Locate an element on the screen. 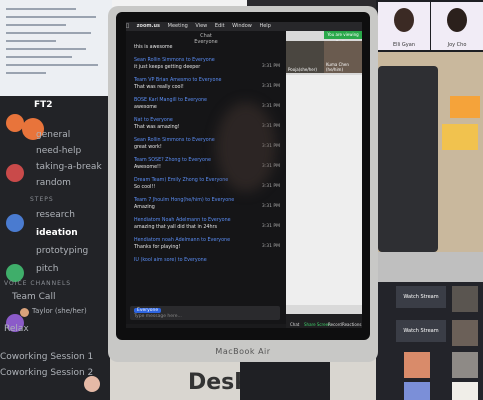  voice-coworking-2: Coworking Session 2 is located at coordinates (46, 373).